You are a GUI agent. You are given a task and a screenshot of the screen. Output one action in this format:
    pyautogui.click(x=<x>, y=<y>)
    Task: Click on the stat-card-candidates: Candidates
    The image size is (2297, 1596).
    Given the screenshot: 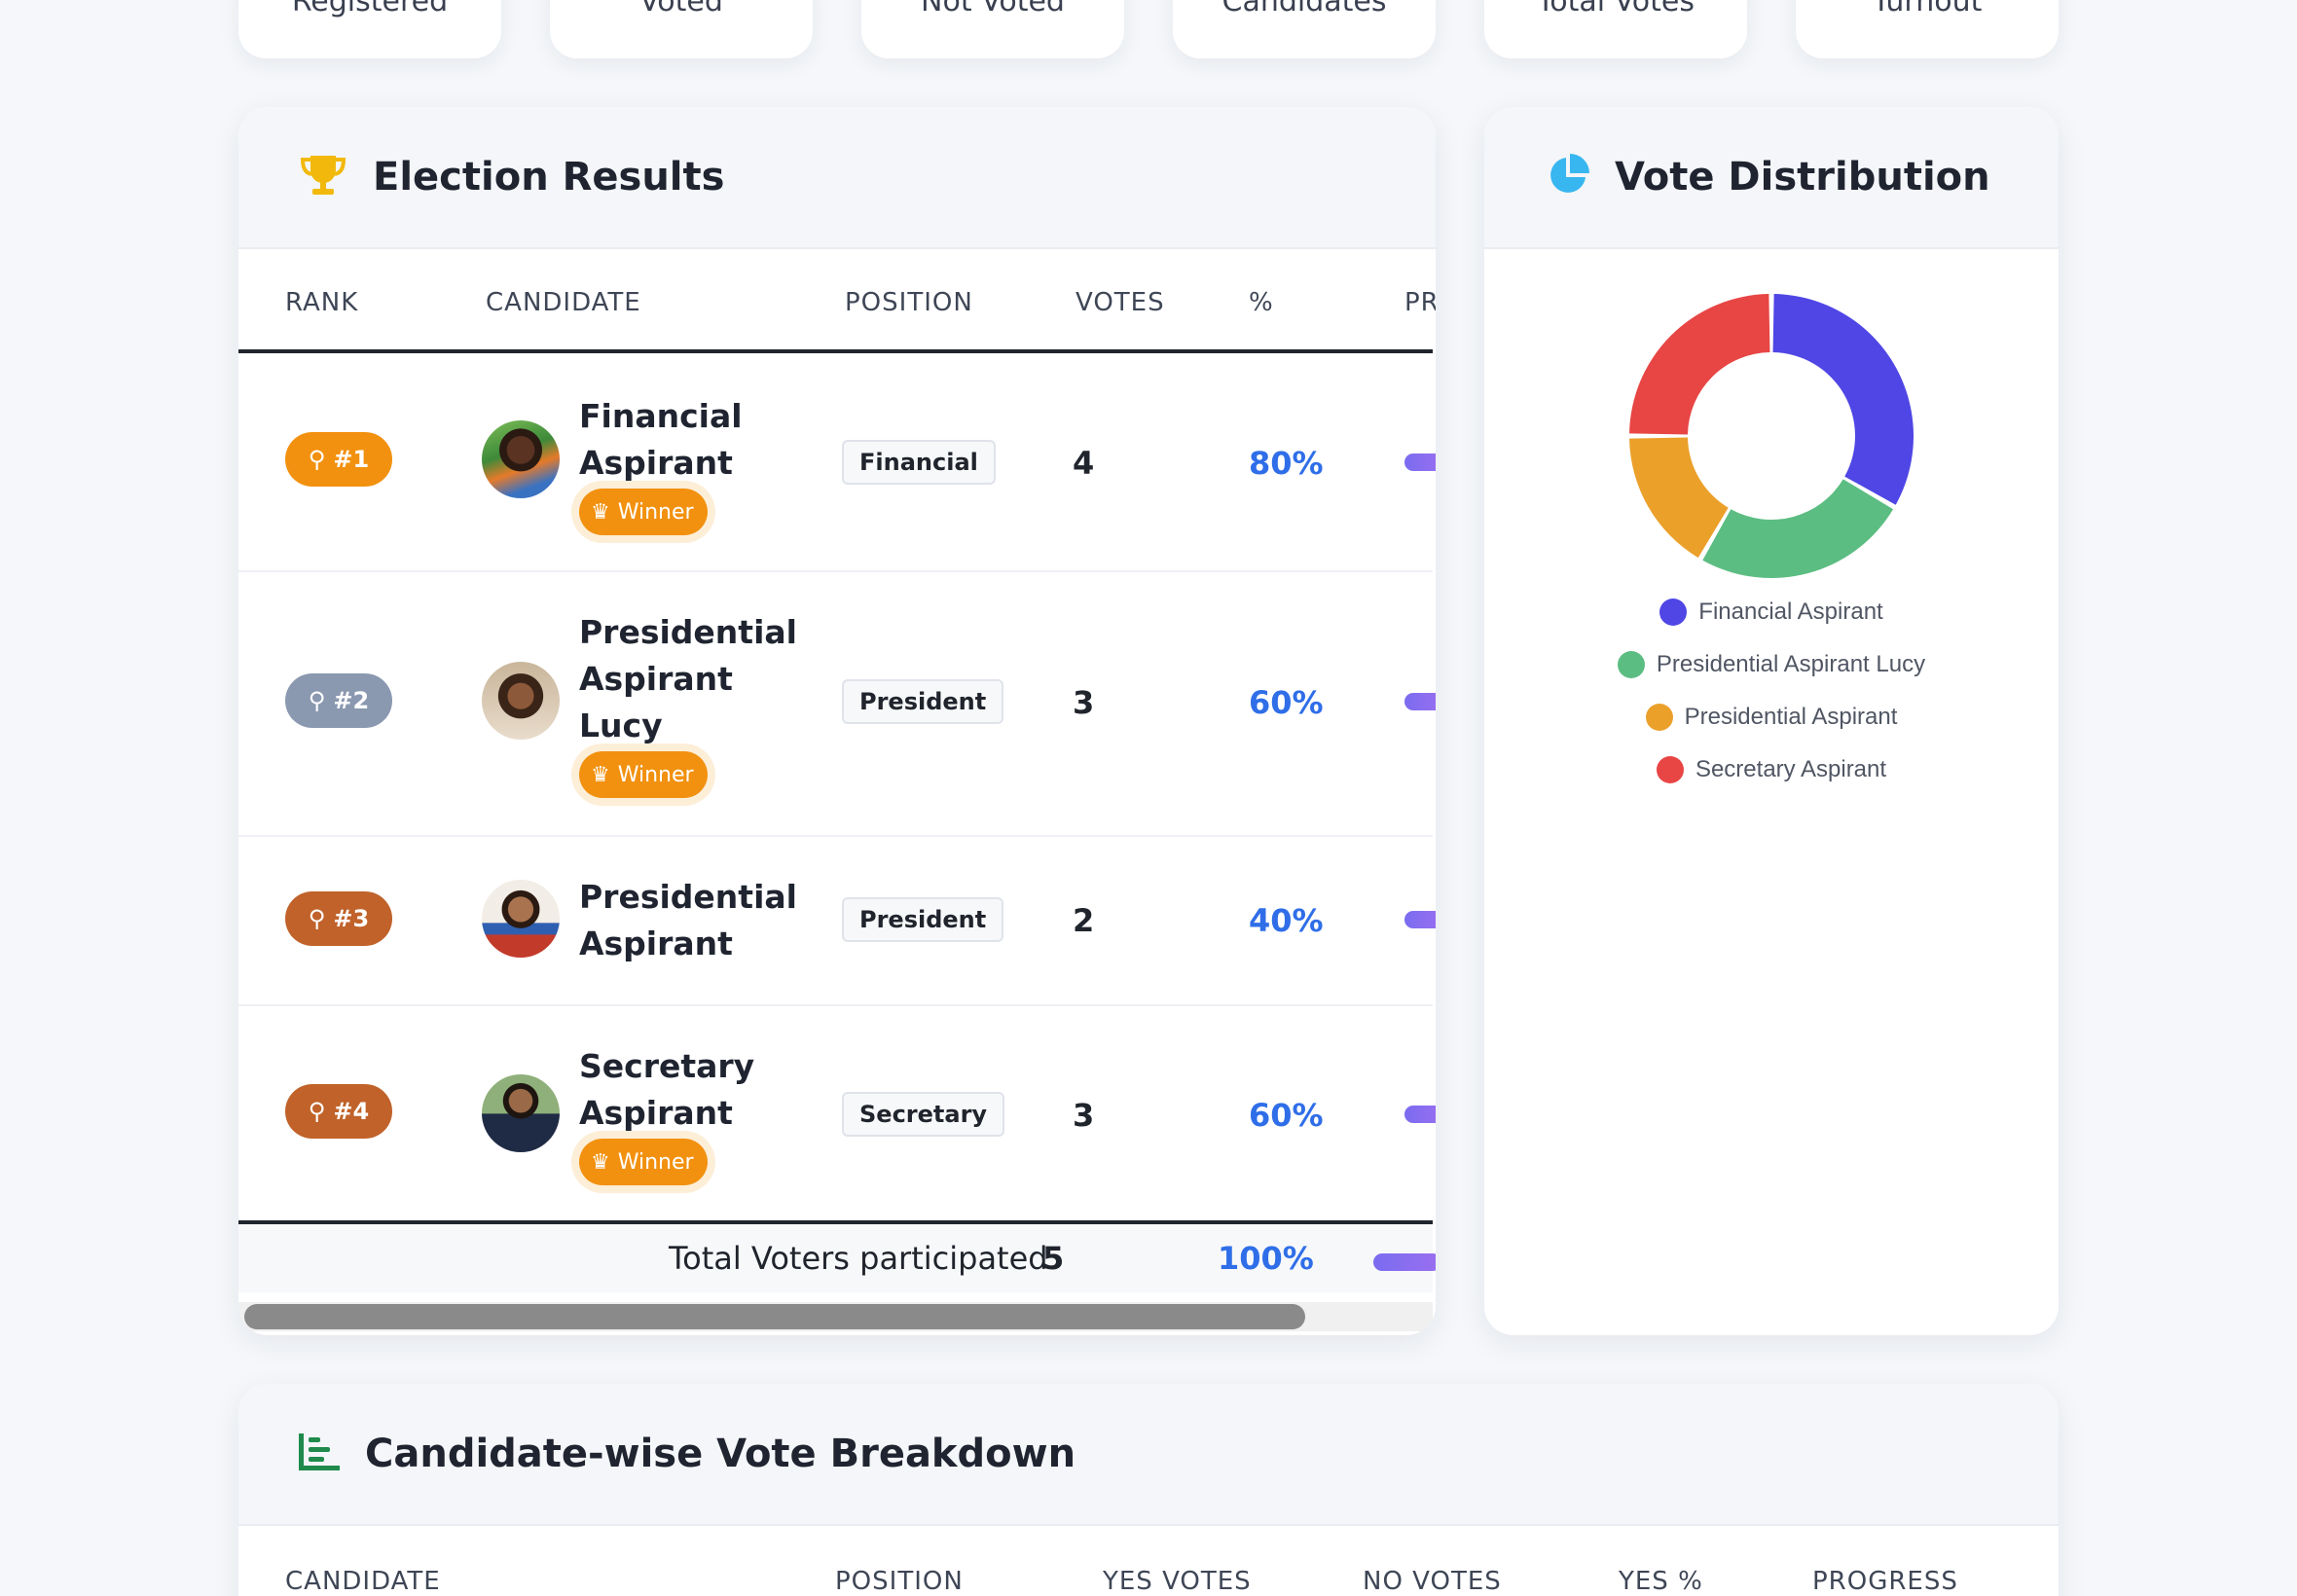 What is the action you would take?
    pyautogui.click(x=1304, y=29)
    